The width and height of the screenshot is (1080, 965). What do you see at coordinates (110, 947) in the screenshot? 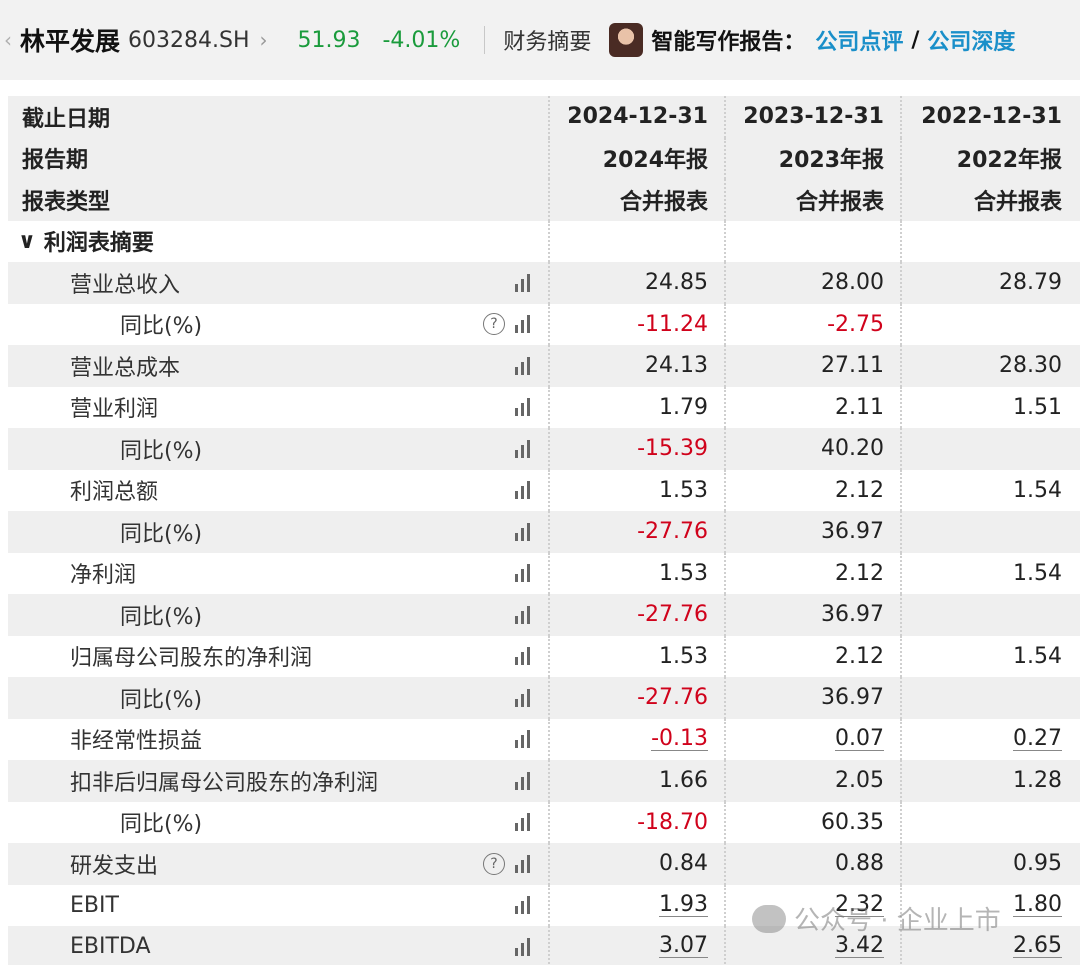
I see `row-label: EBITDA` at bounding box center [110, 947].